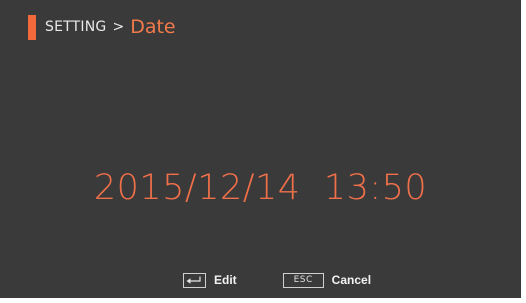 The height and width of the screenshot is (303, 526). Describe the element at coordinates (303, 280) in the screenshot. I see `esc-key-icon: ESC` at that location.